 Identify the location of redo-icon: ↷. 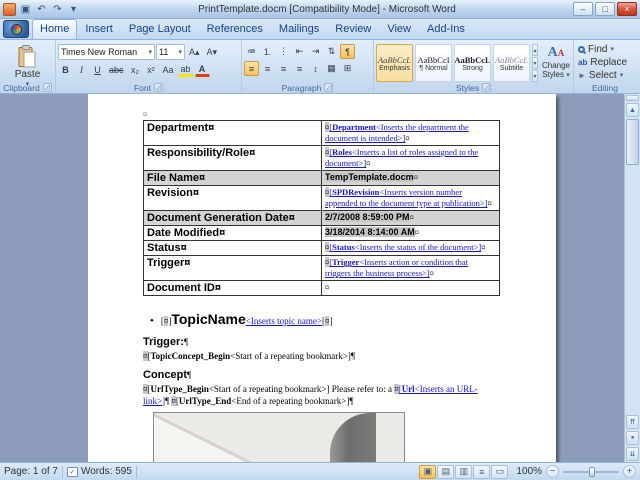
(57, 9).